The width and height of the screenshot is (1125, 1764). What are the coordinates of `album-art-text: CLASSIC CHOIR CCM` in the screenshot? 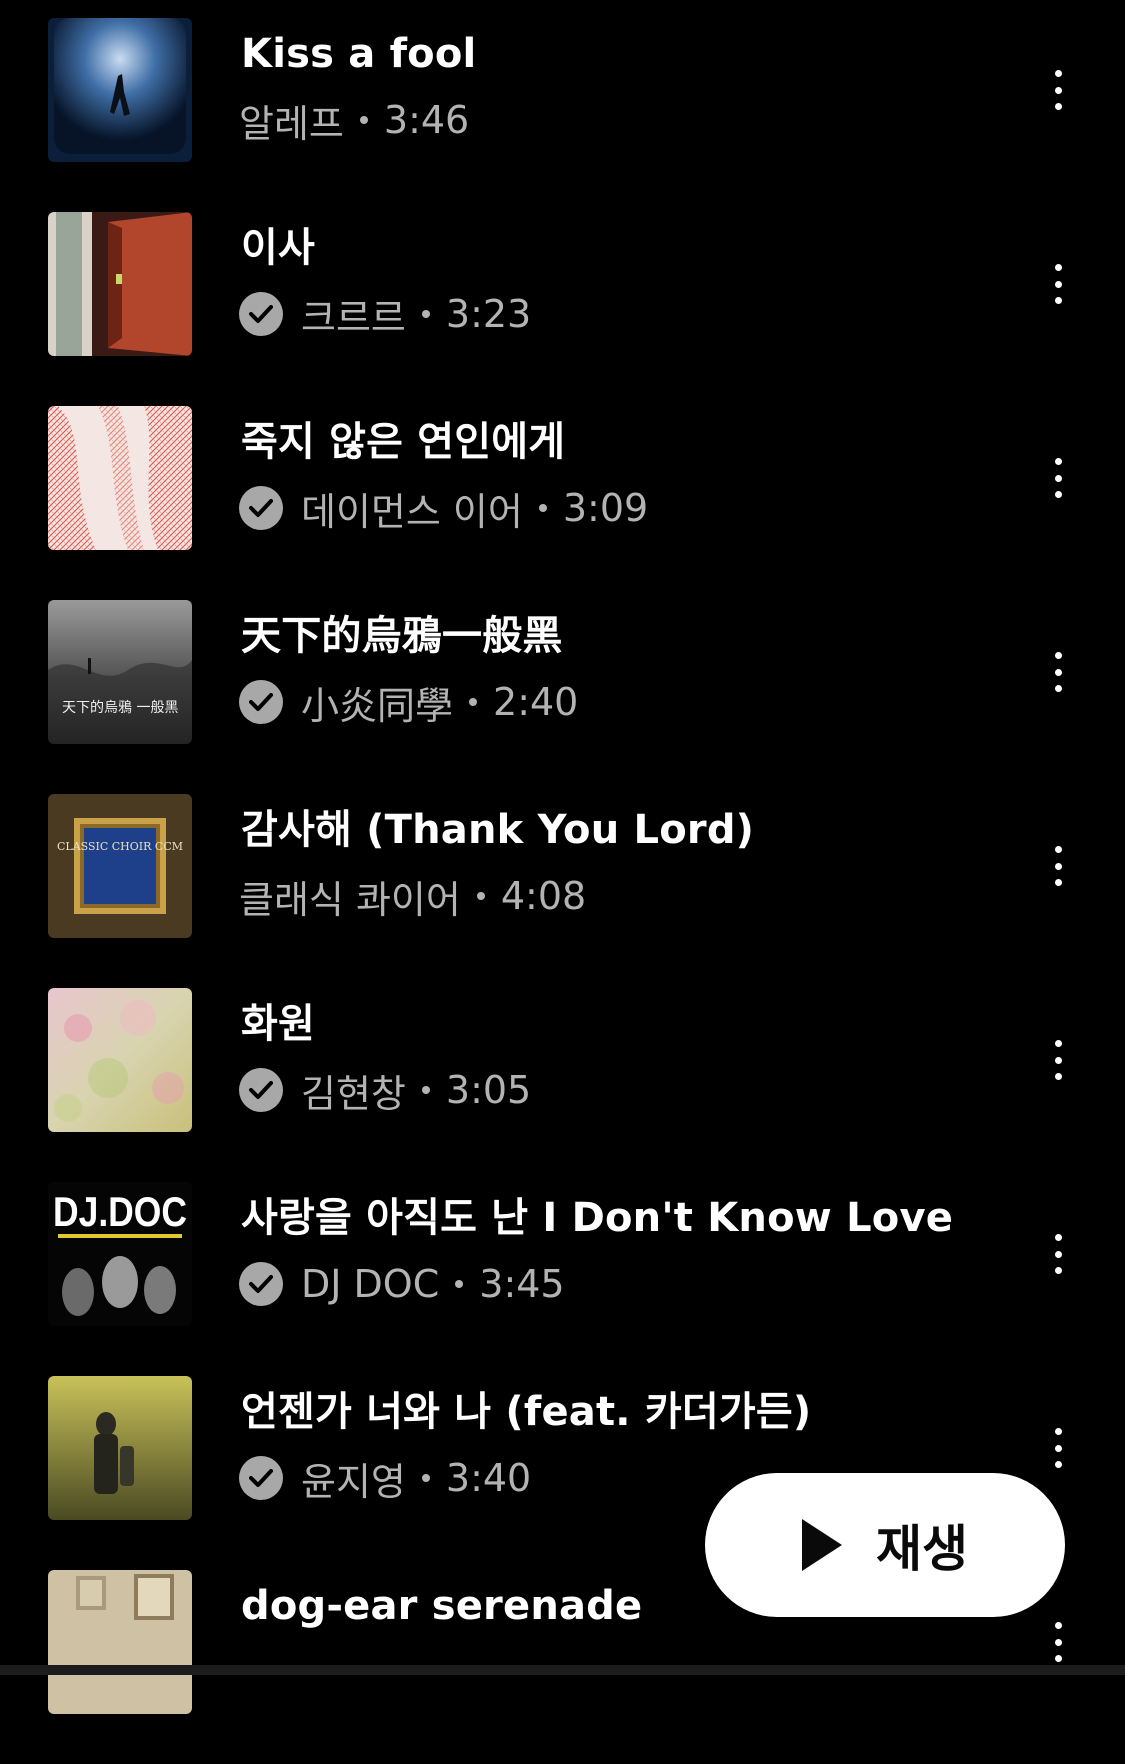 It's located at (120, 846).